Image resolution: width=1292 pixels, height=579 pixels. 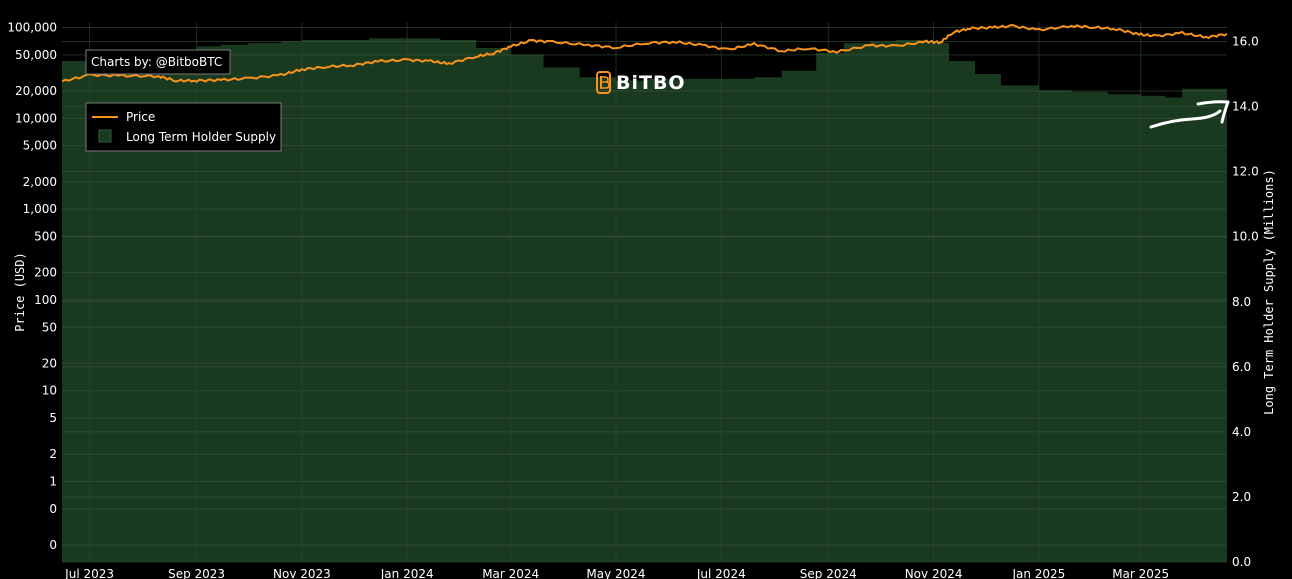 What do you see at coordinates (105, 136) in the screenshot?
I see `legend-ltsupply-swatch` at bounding box center [105, 136].